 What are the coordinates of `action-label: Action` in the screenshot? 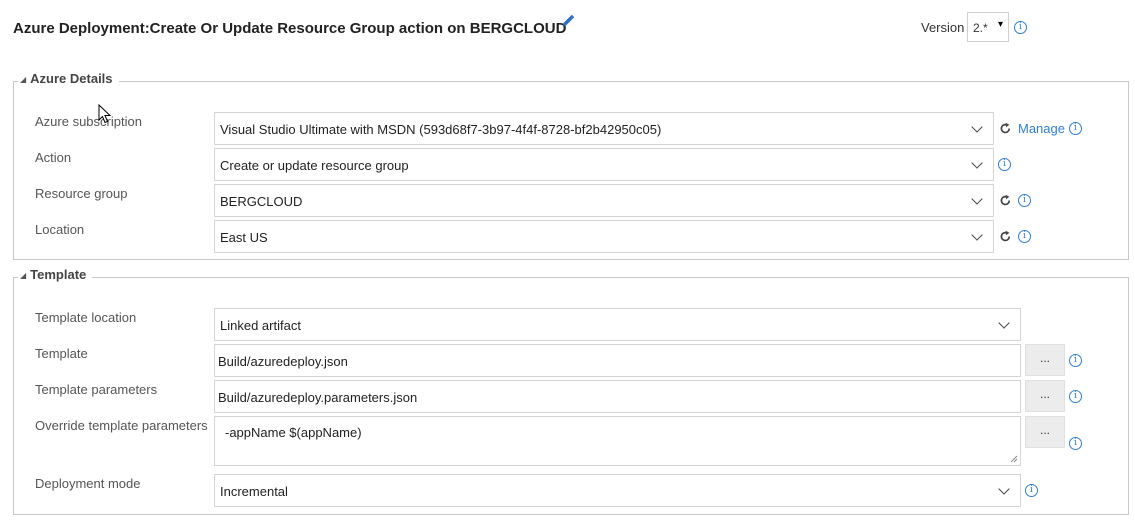 It's located at (53, 157).